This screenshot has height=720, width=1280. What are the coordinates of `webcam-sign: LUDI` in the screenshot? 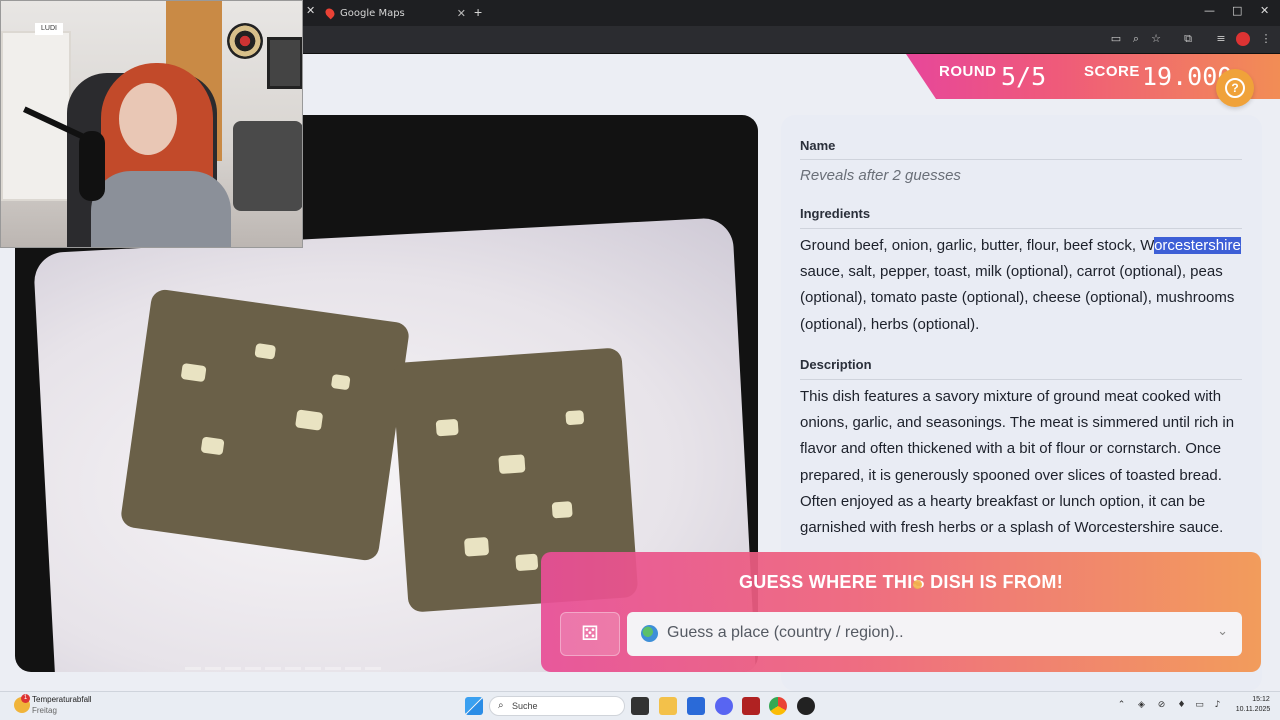 It's located at (49, 29).